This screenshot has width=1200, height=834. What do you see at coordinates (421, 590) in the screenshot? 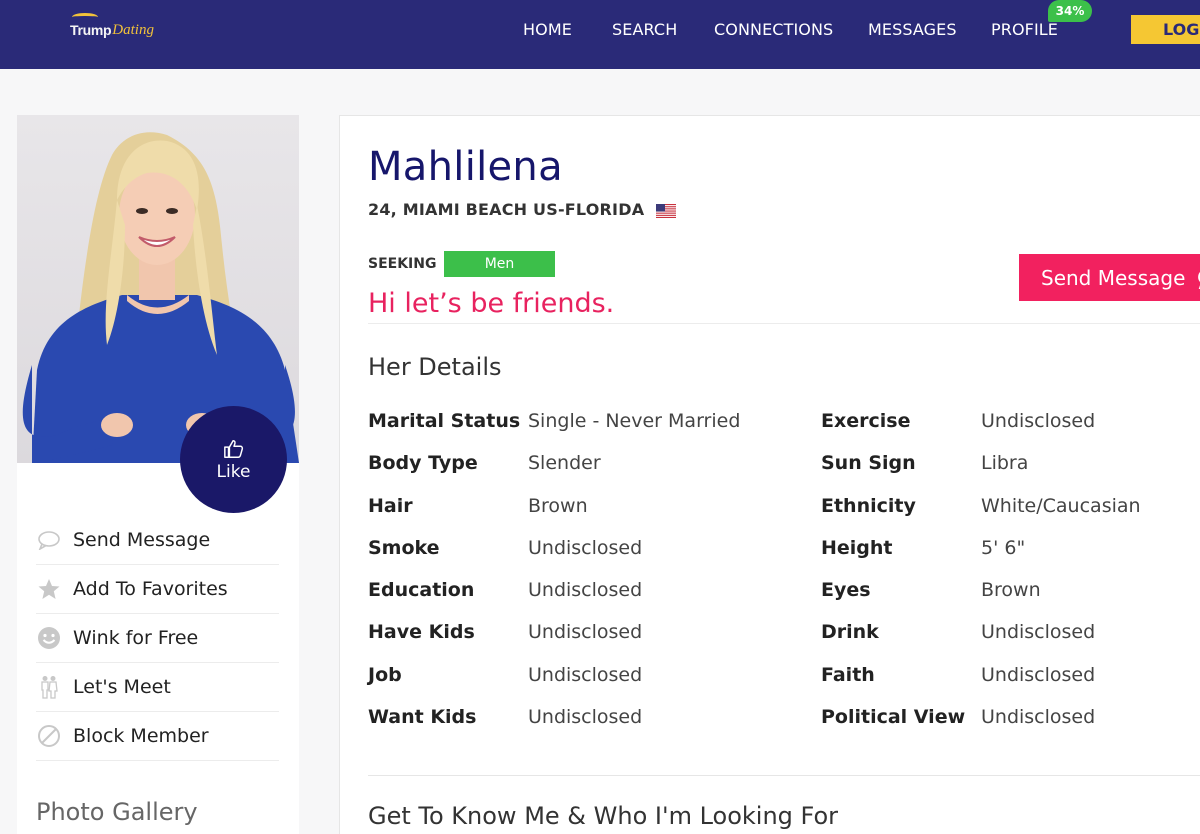
I see `detail-label: Education` at bounding box center [421, 590].